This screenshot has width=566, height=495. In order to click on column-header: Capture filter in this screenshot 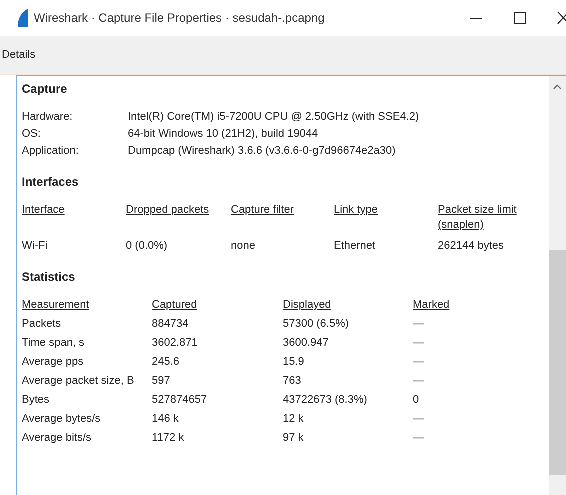, I will do `click(263, 210)`.